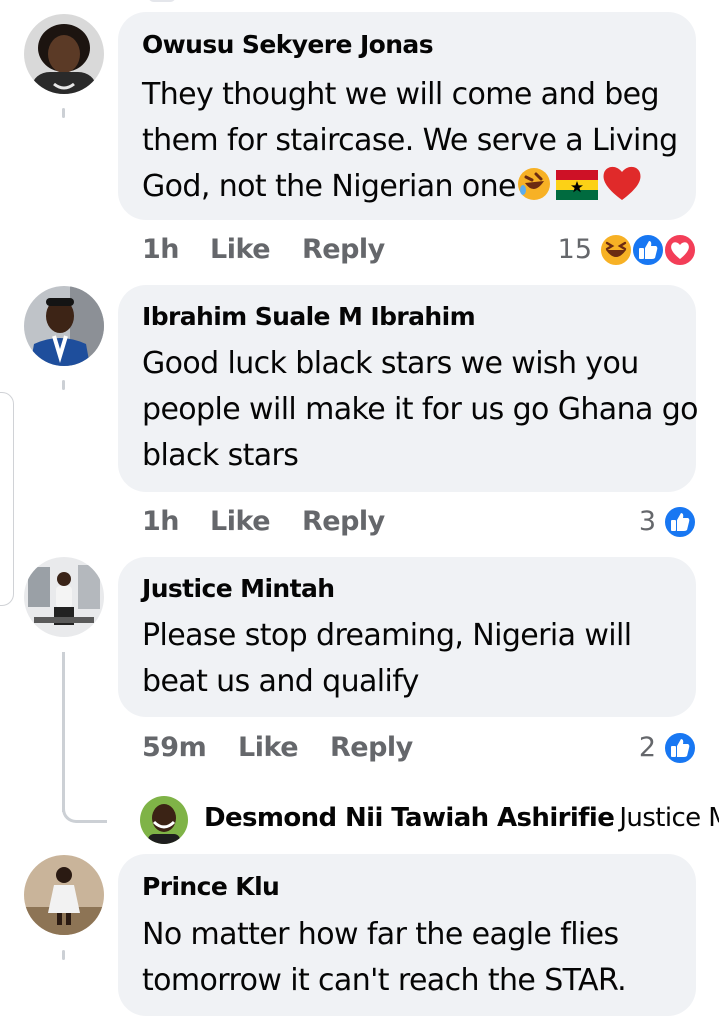  What do you see at coordinates (622, 190) in the screenshot?
I see `red-heart-icon` at bounding box center [622, 190].